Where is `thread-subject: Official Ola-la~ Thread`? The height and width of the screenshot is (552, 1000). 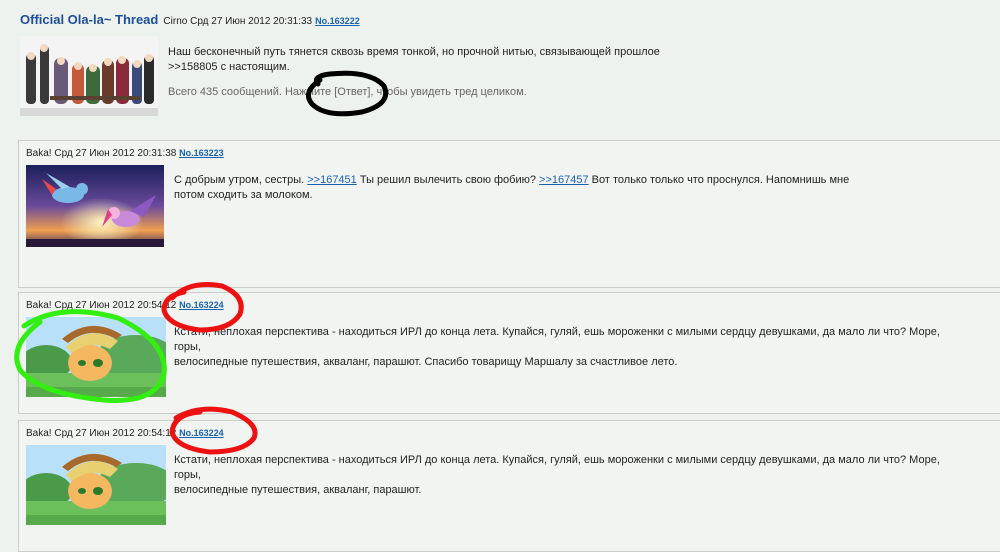 thread-subject: Official Ola-la~ Thread is located at coordinates (89, 19).